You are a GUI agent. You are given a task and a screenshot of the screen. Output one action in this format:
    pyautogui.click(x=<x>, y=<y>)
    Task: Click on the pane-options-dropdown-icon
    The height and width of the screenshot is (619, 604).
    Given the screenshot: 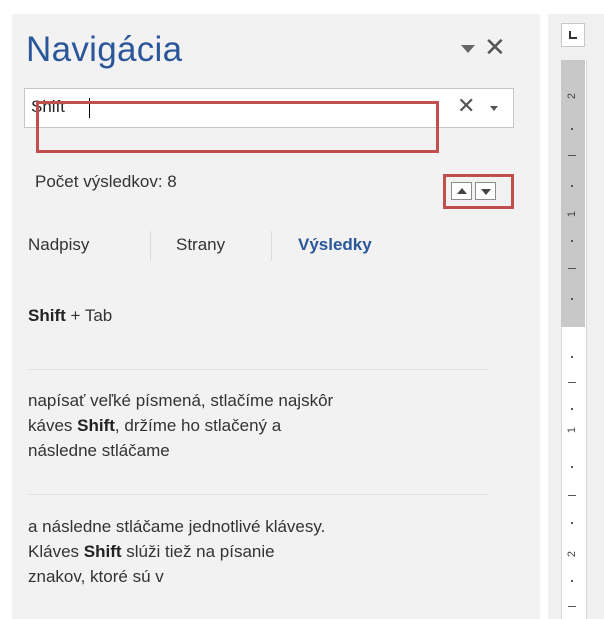 What is the action you would take?
    pyautogui.click(x=468, y=49)
    